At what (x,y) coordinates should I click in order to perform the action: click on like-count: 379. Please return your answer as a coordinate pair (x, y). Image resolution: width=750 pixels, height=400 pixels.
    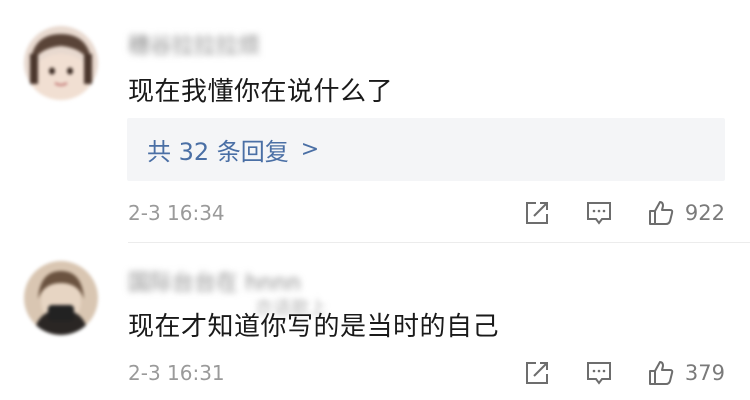
    Looking at the image, I should click on (704, 373).